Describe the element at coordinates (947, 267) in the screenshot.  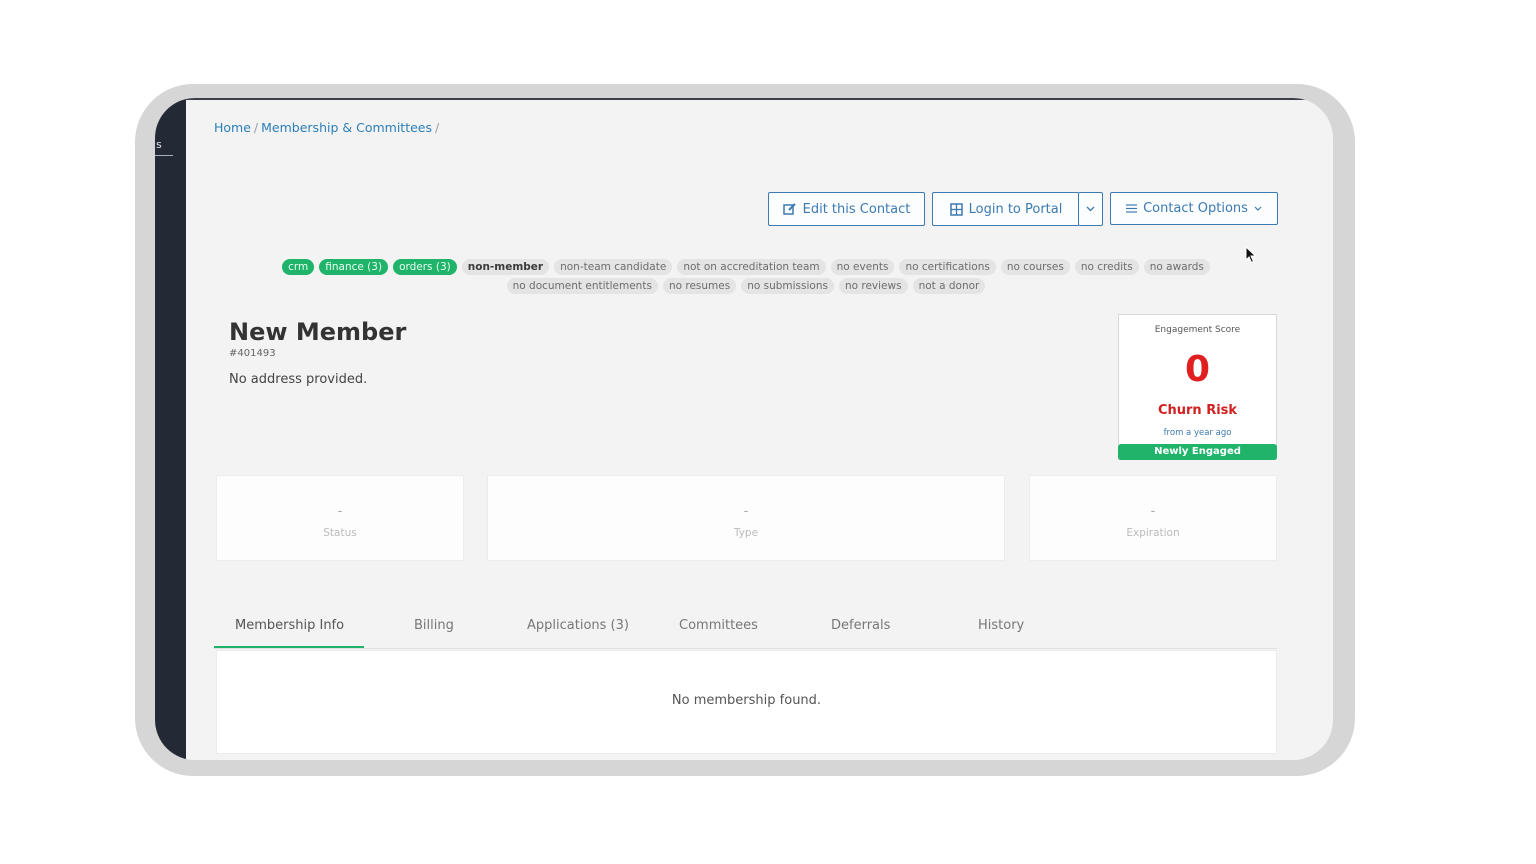
I see `tag-chip: no certifications` at that location.